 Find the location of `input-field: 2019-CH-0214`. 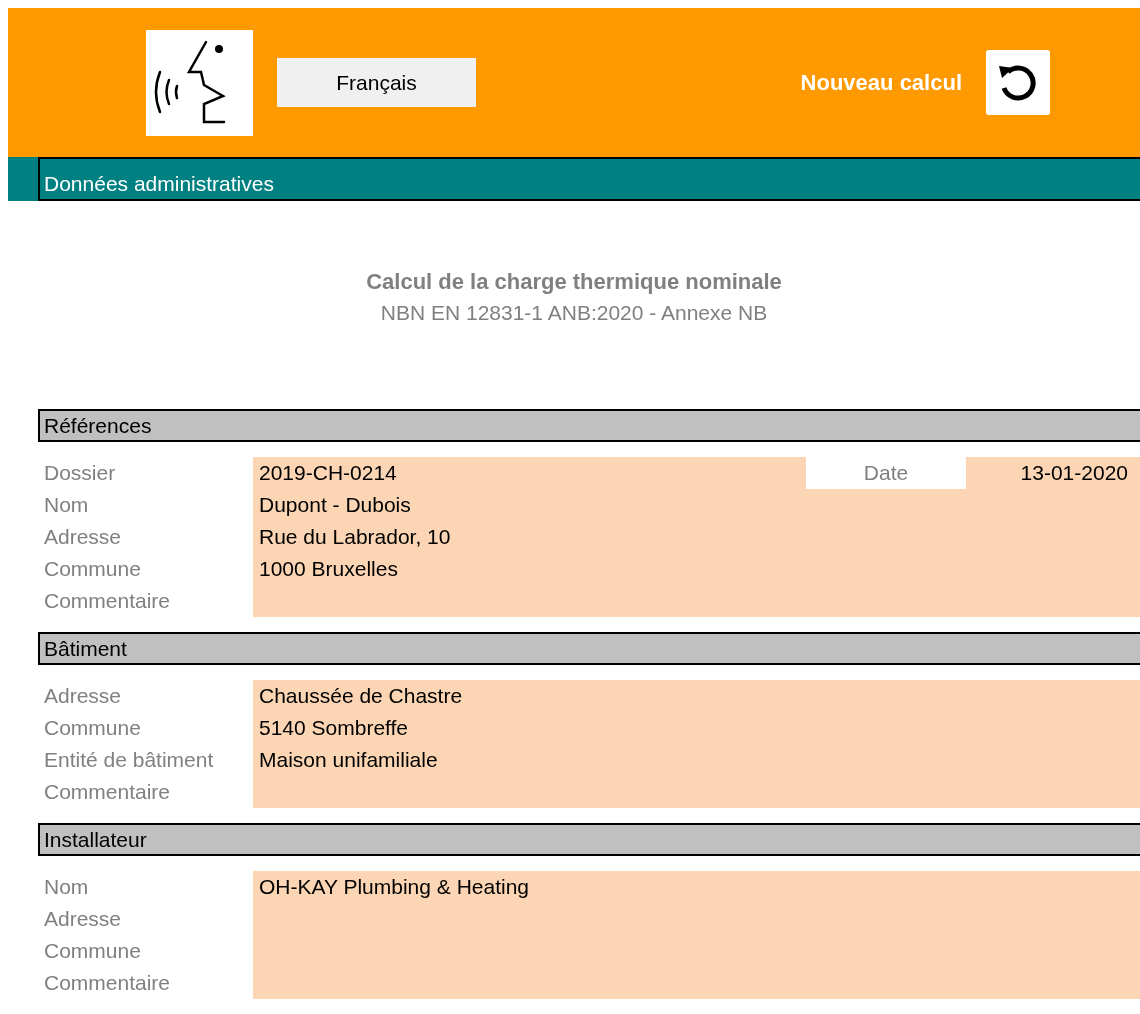

input-field: 2019-CH-0214 is located at coordinates (529, 473).